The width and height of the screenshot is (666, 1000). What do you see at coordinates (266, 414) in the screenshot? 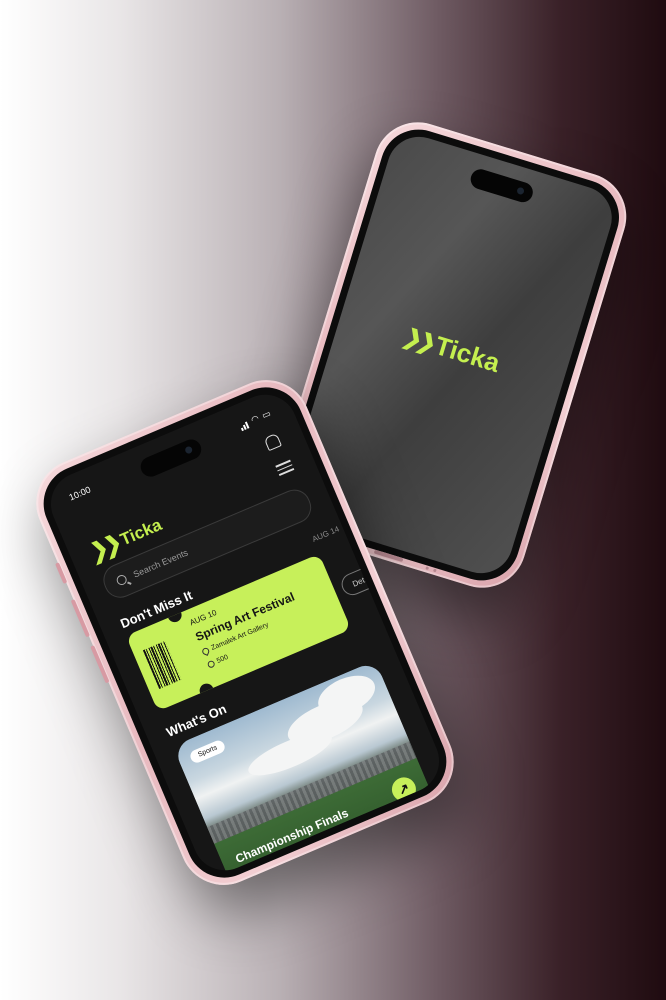
I see `battery-icon: ▭` at bounding box center [266, 414].